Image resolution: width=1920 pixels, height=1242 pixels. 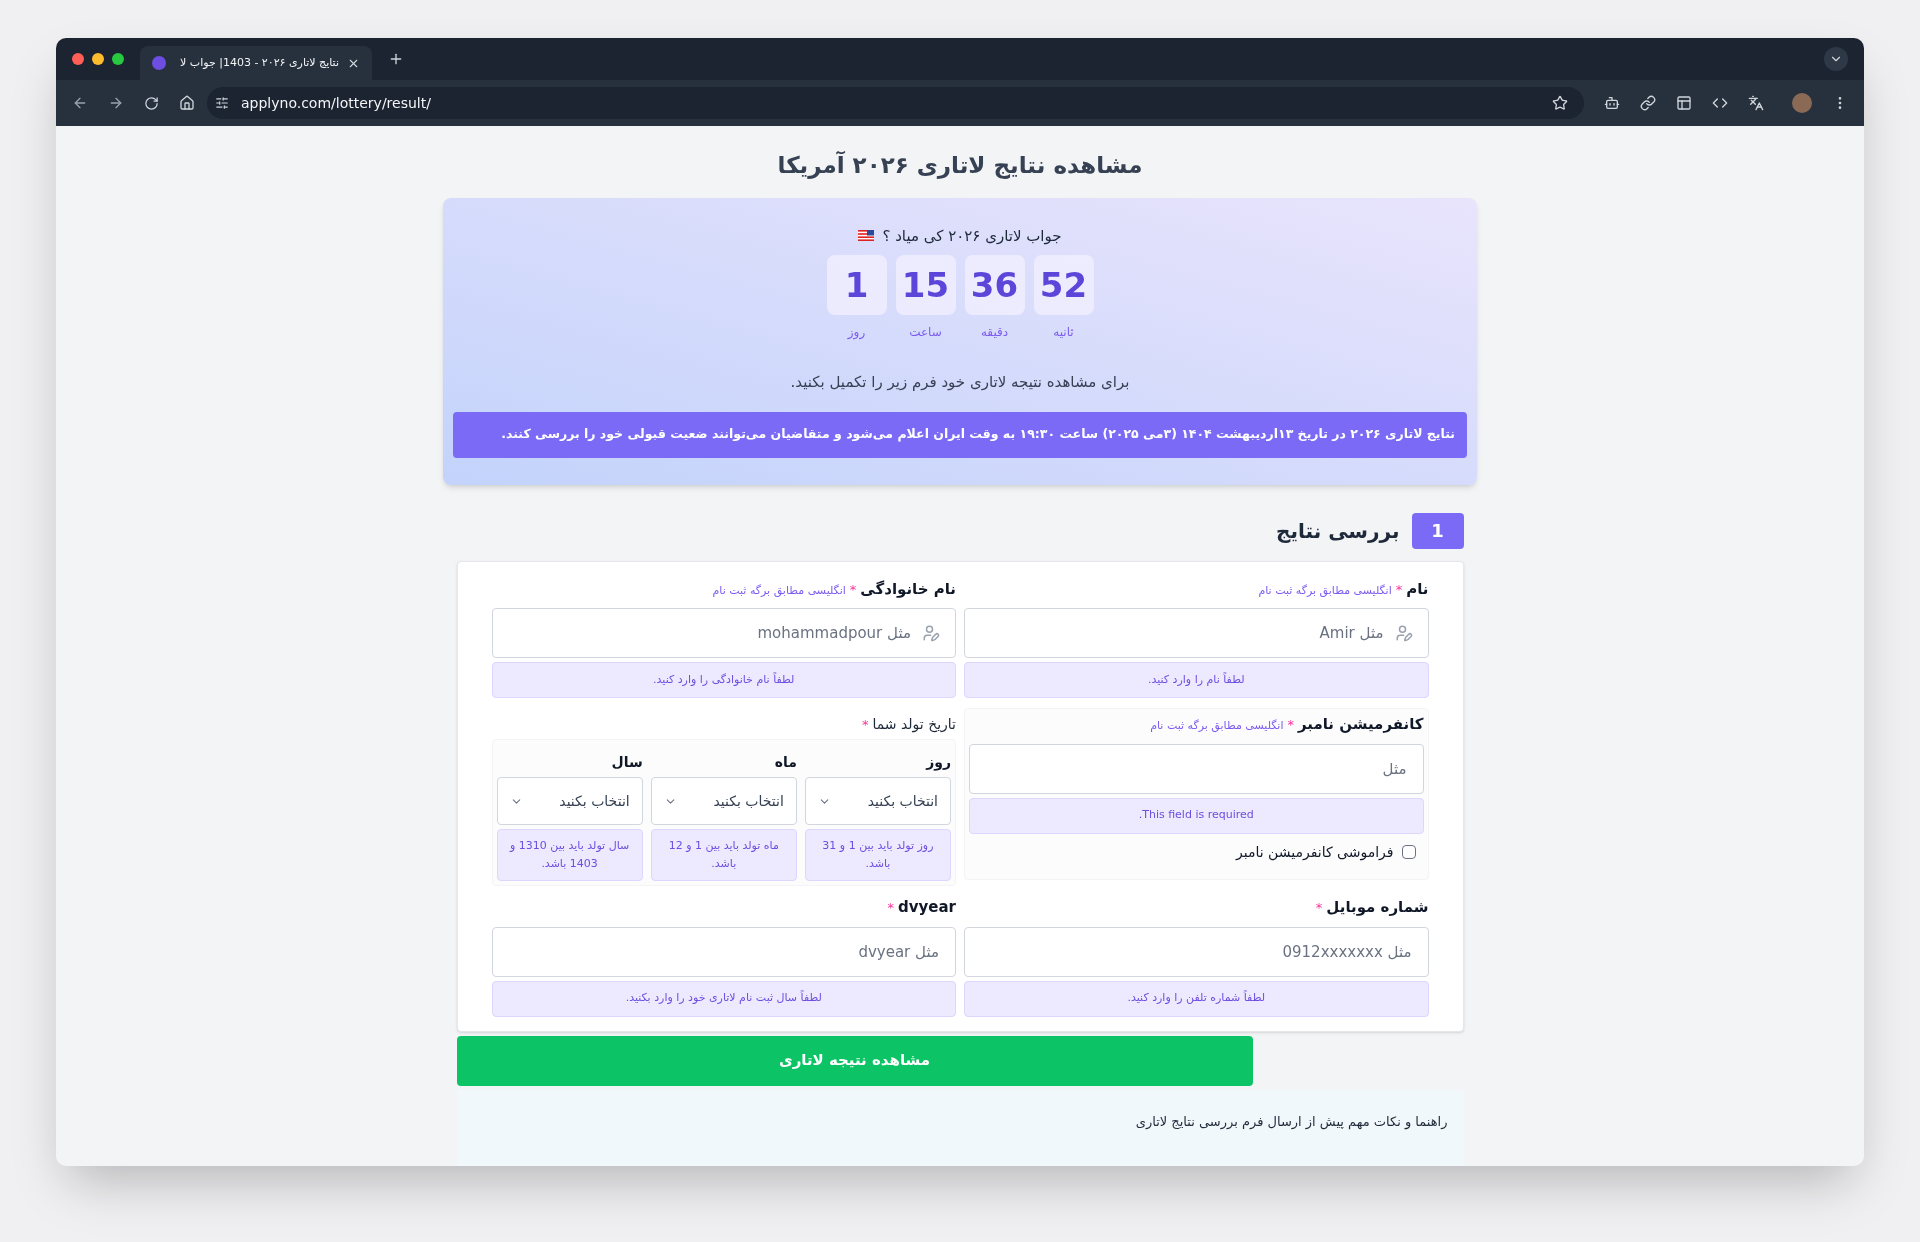 What do you see at coordinates (856, 285) in the screenshot?
I see `countdown-value: 1` at bounding box center [856, 285].